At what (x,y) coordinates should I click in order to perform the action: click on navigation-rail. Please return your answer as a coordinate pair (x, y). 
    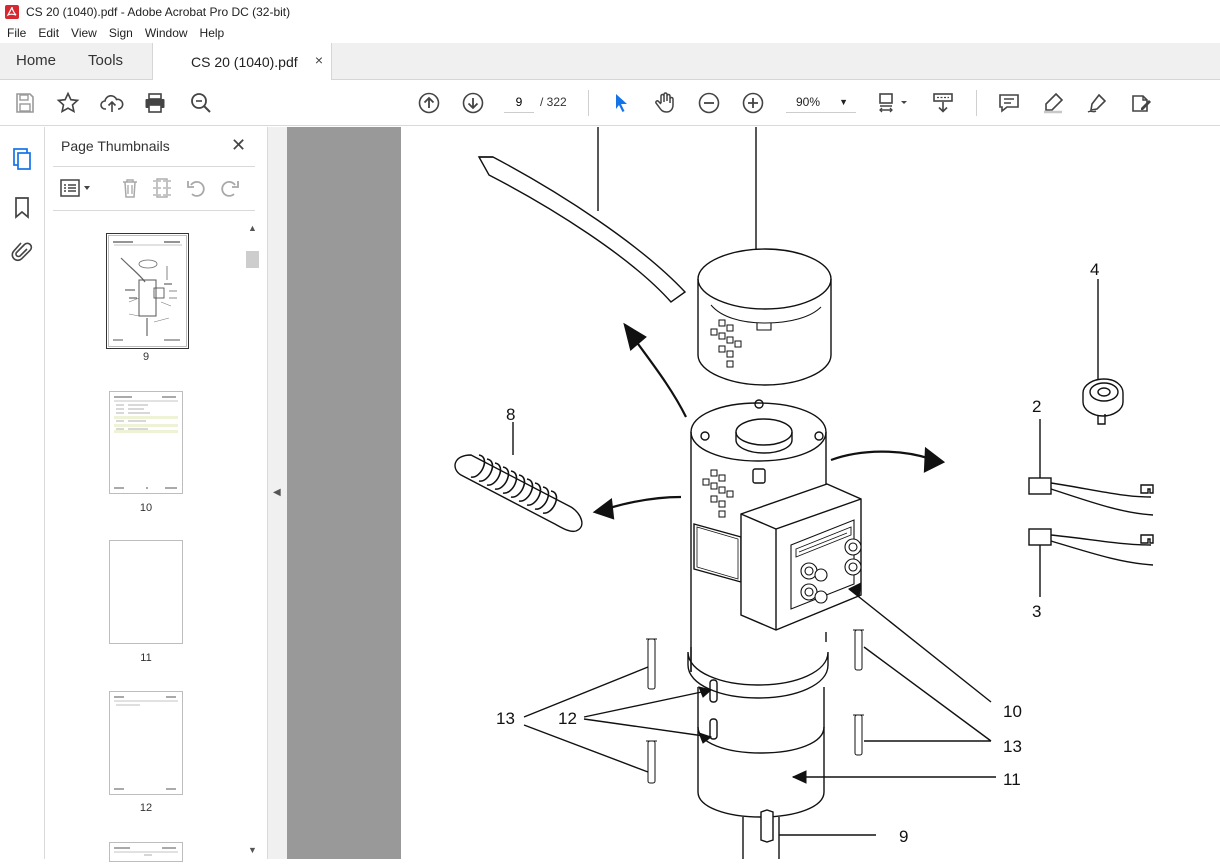
    Looking at the image, I should click on (22, 493).